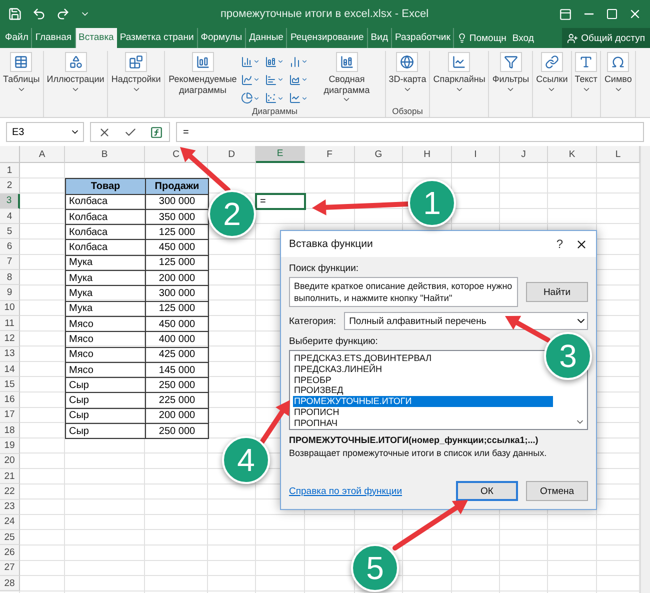 Image resolution: width=650 pixels, height=593 pixels. Describe the element at coordinates (76, 78) in the screenshot. I see `ribbon-button: Иллюстрации` at that location.